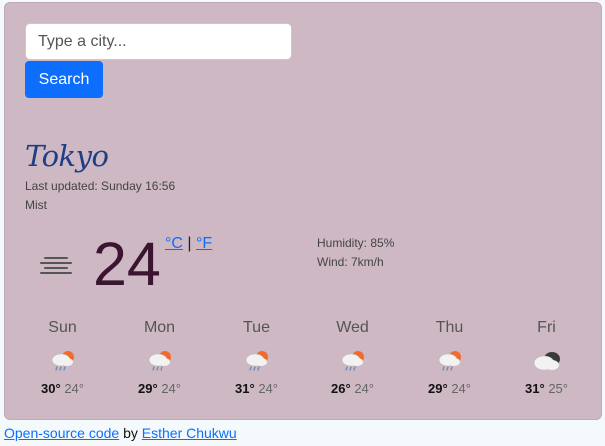 The image size is (605, 446). I want to click on fahrenheit-link: °F, so click(204, 243).